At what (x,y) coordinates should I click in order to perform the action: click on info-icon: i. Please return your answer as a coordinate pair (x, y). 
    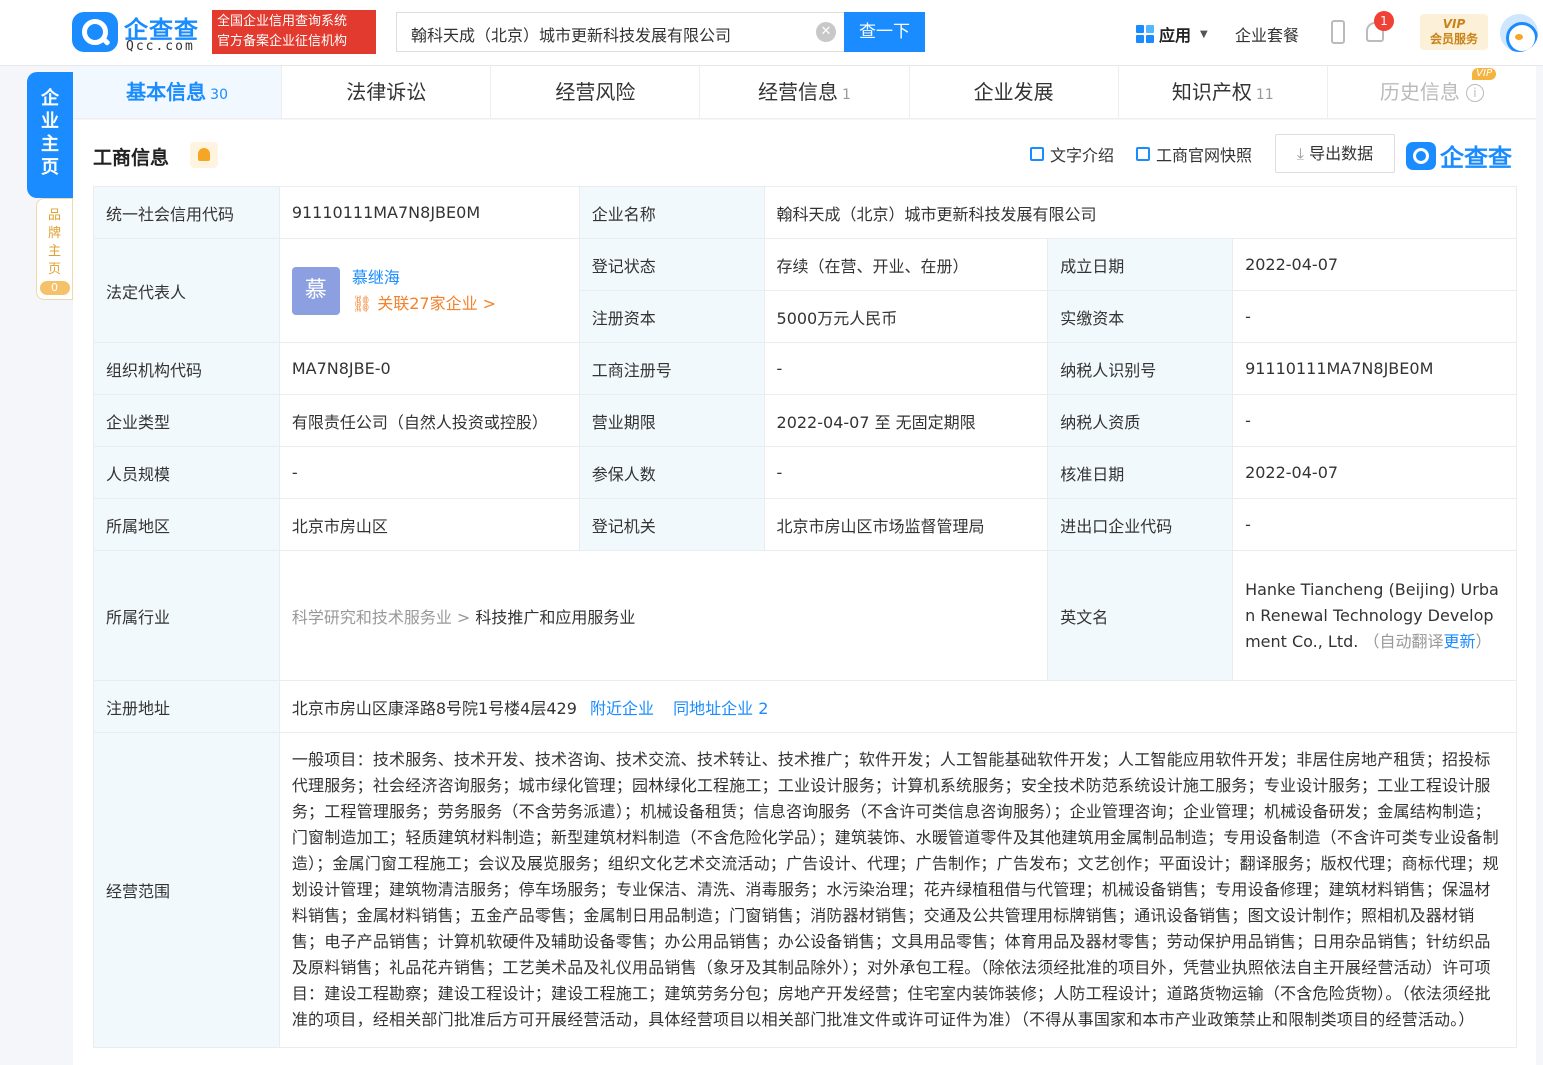
    Looking at the image, I should click on (1474, 93).